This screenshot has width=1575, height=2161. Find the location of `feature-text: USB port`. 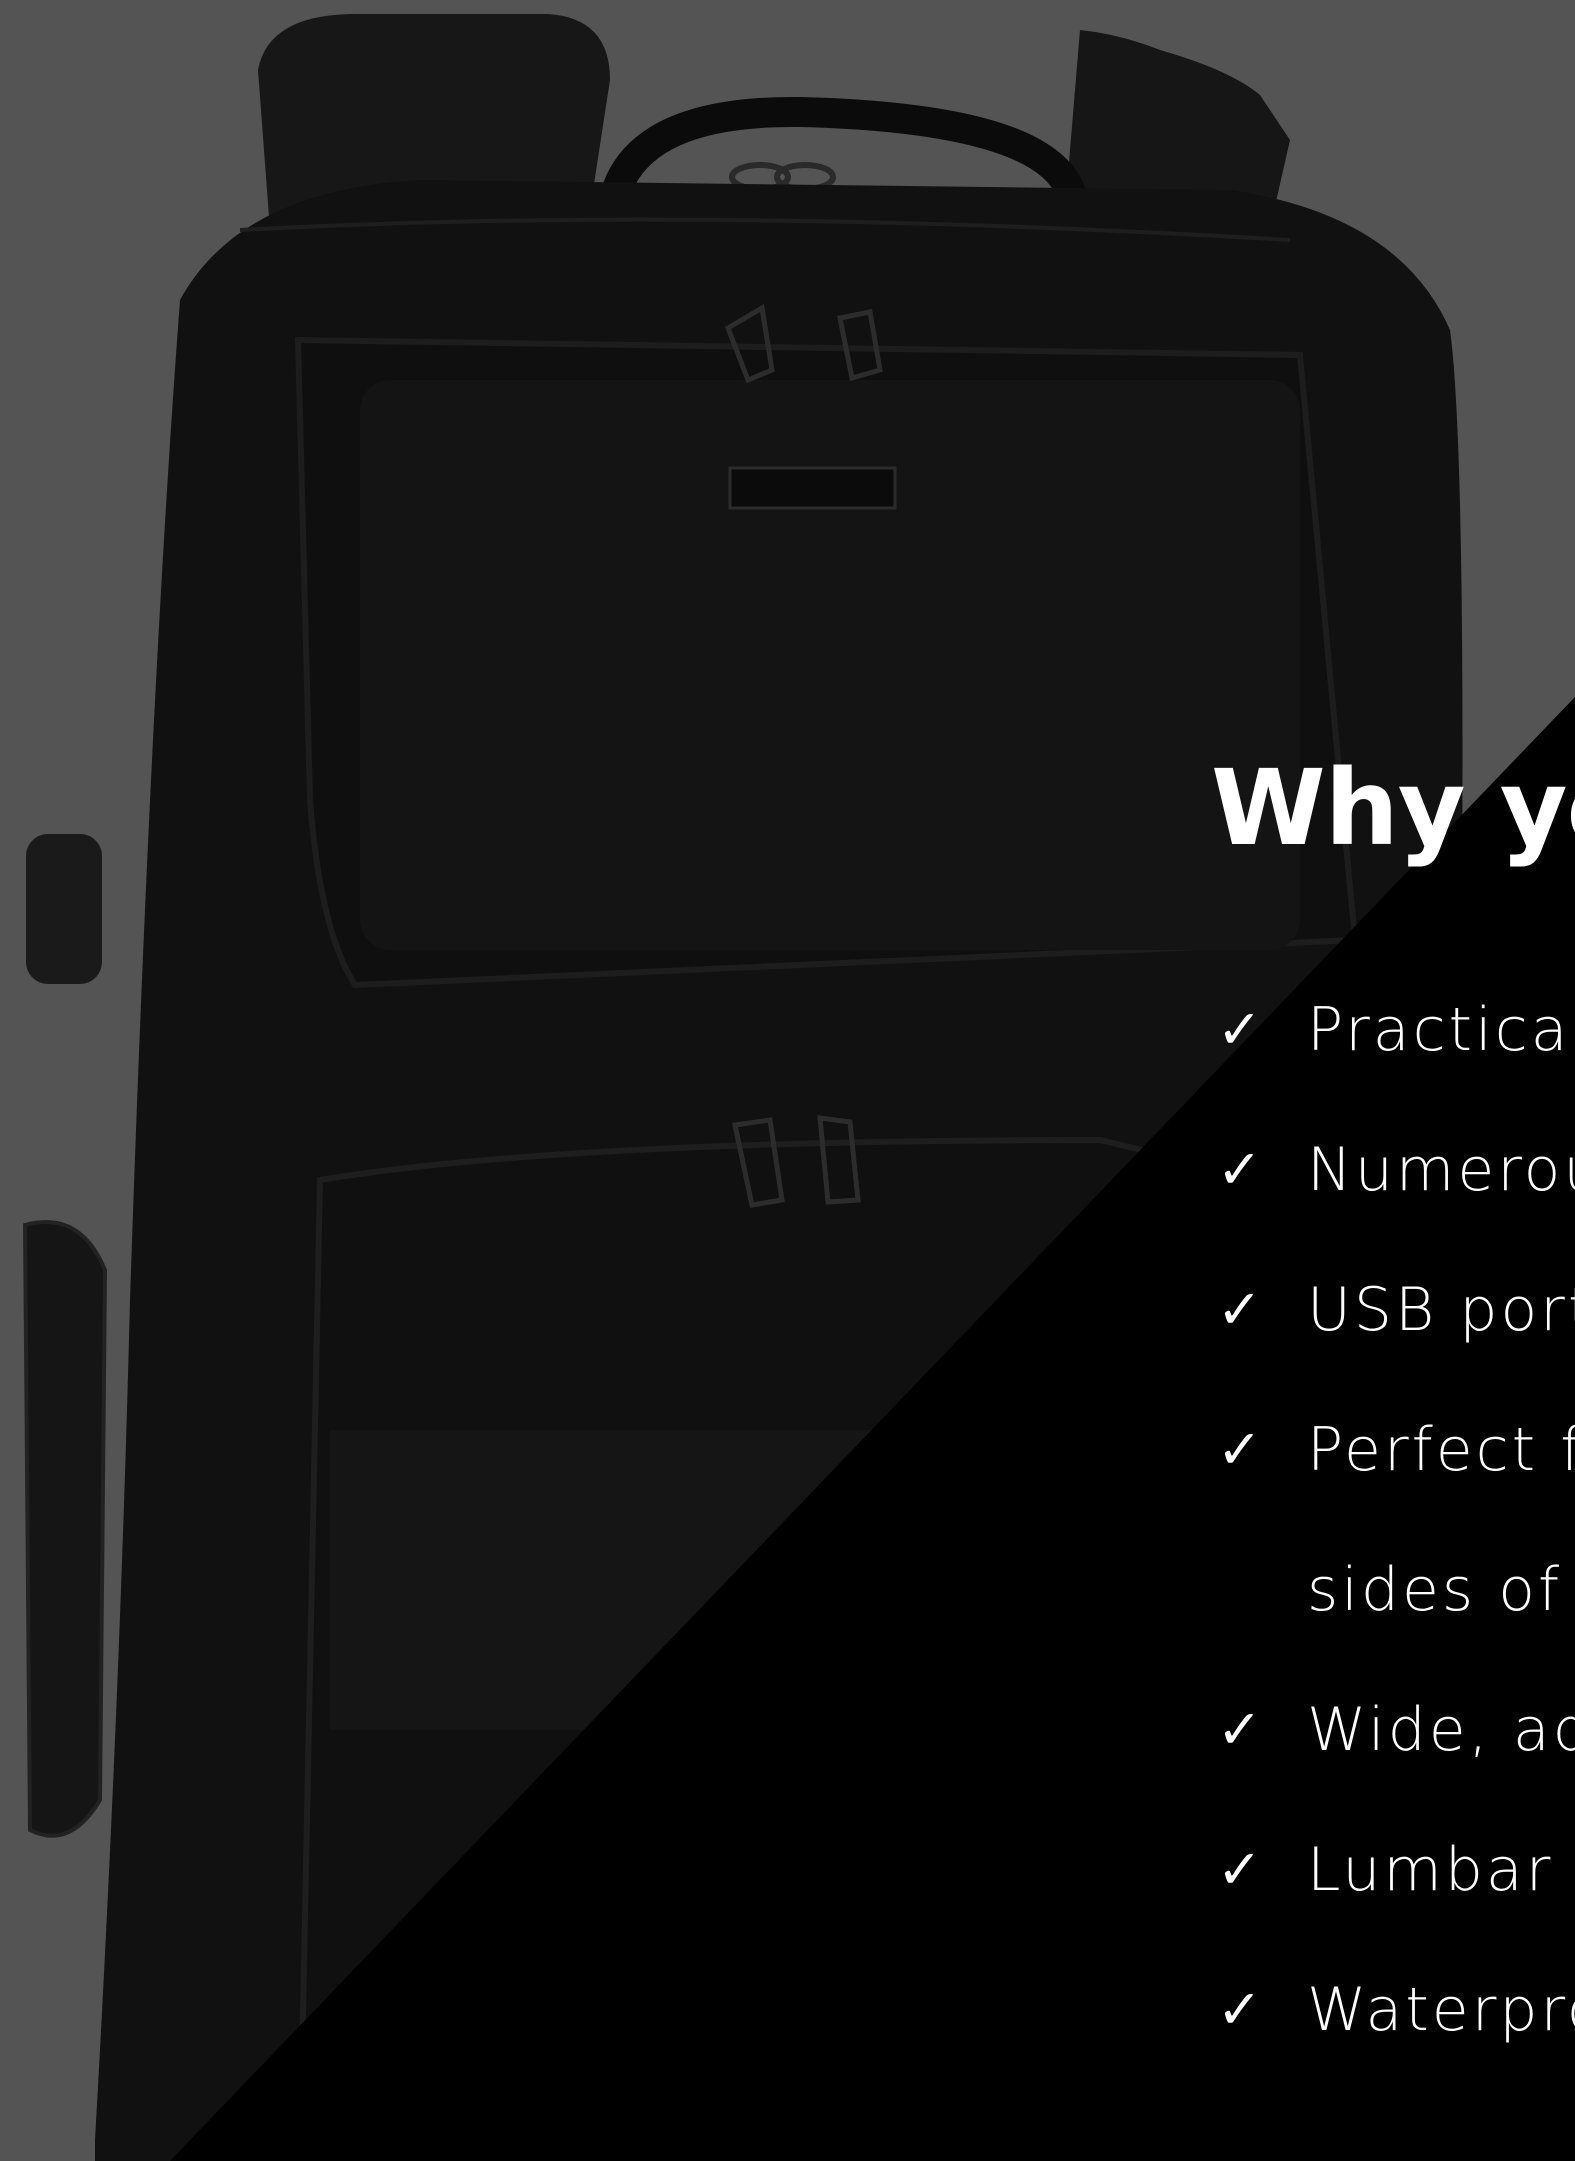

feature-text: USB port is located at coordinates (1441, 1310).